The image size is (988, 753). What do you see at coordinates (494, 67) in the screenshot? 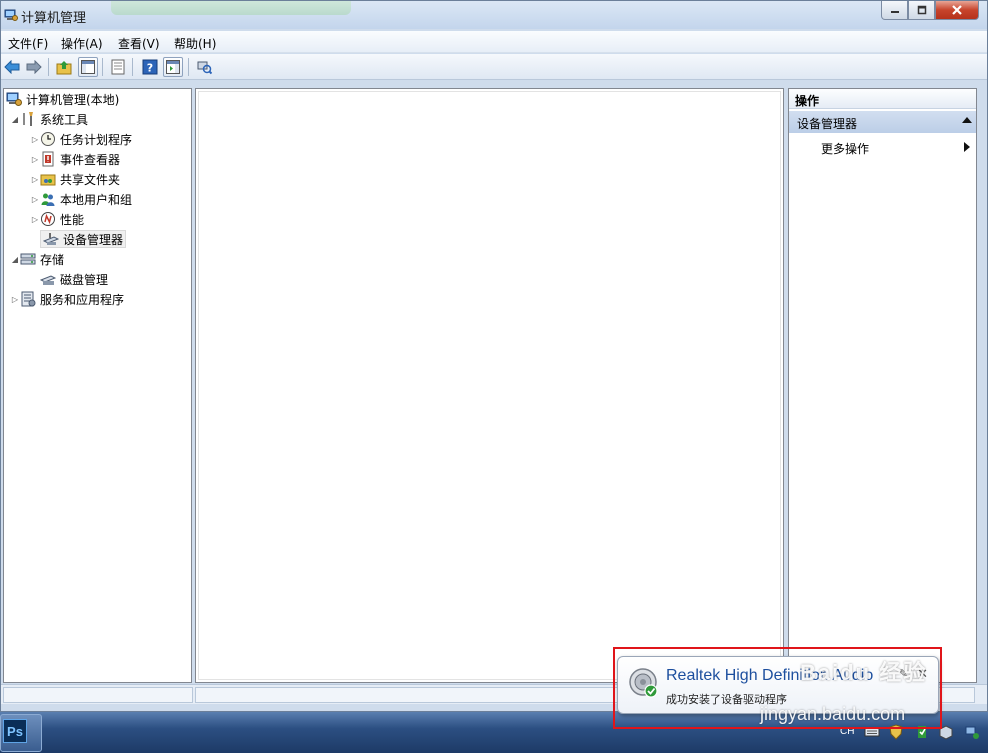
I see `toolbar: ?` at bounding box center [494, 67].